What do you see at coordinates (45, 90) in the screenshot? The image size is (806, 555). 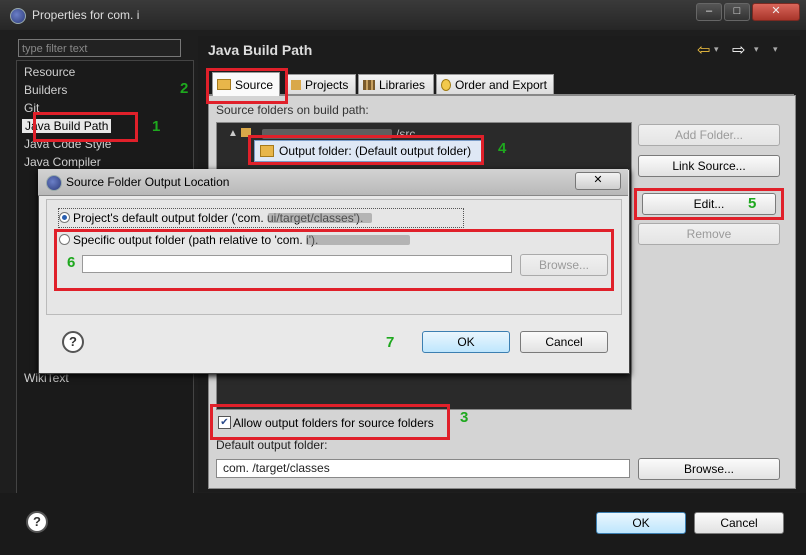 I see `nav-item-builders: Builders` at bounding box center [45, 90].